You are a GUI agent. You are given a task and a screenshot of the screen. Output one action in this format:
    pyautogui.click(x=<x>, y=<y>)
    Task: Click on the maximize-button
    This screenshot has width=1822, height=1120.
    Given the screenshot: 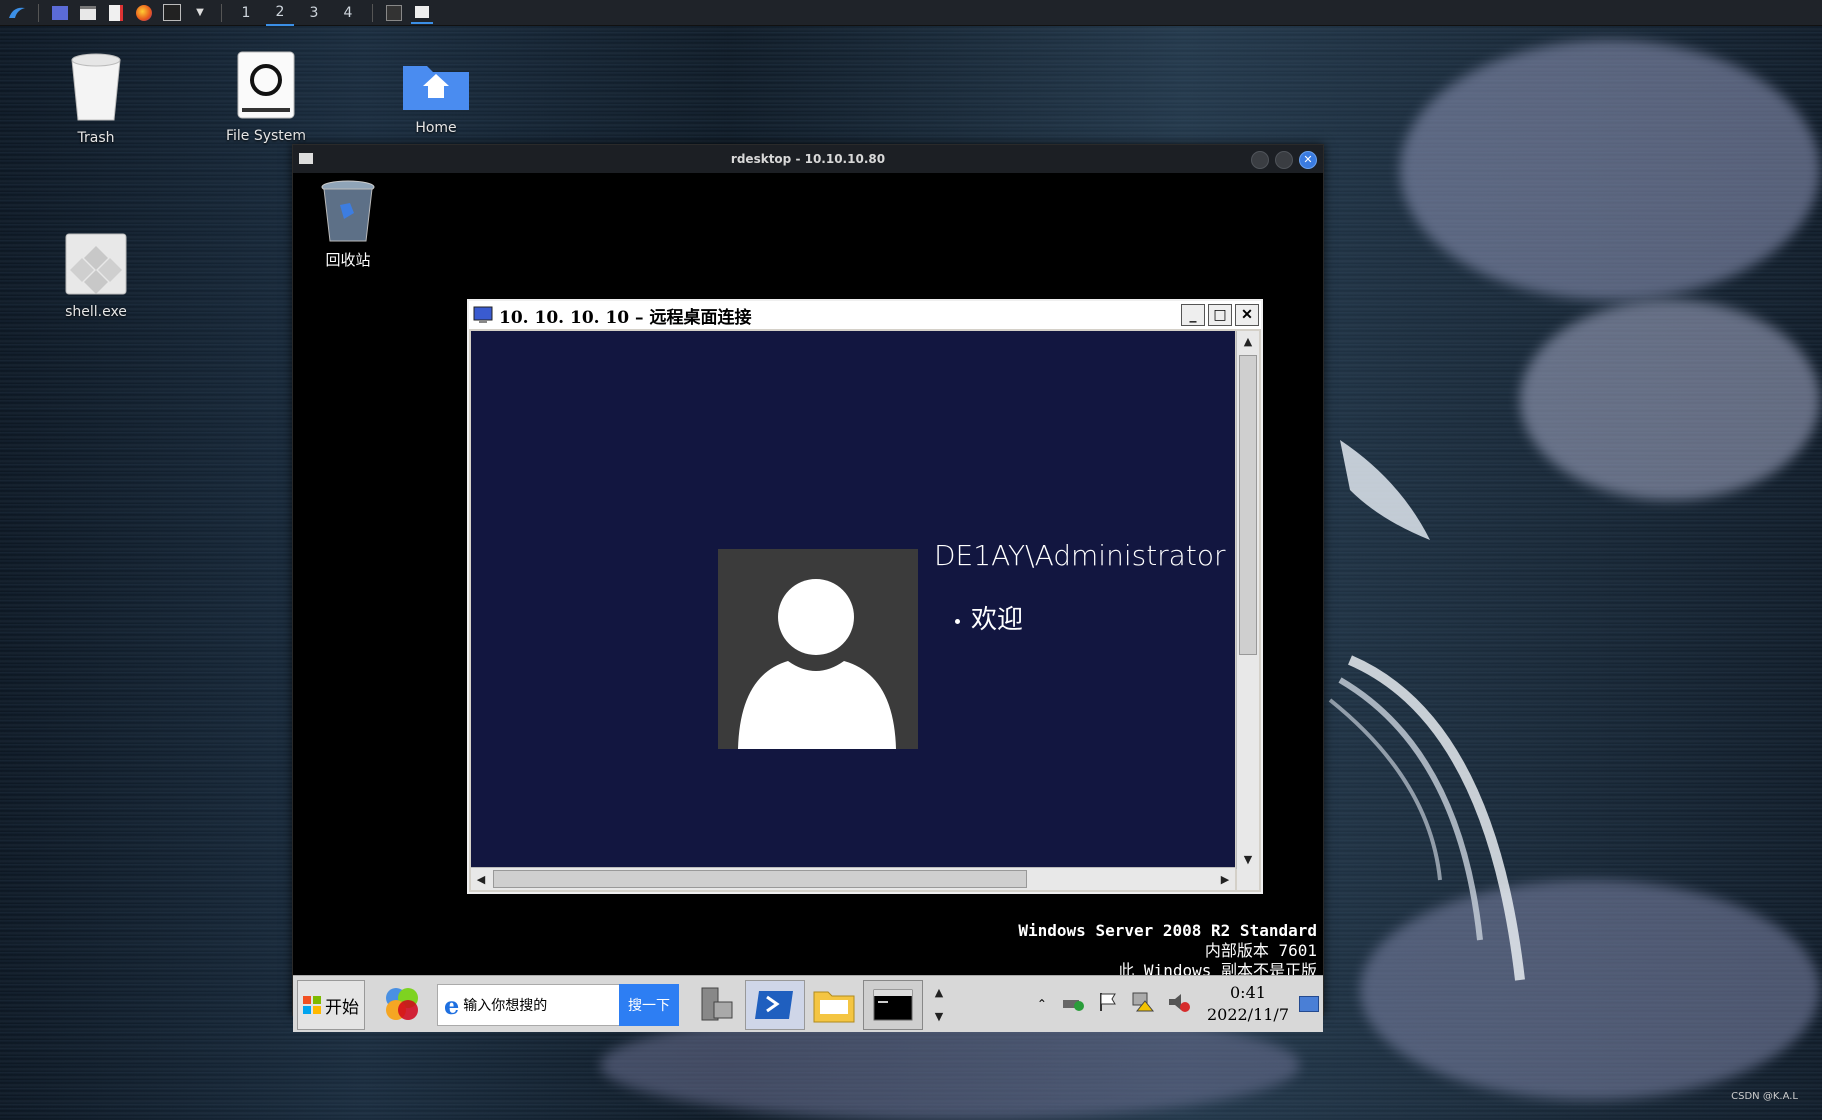 What is the action you would take?
    pyautogui.click(x=1284, y=160)
    